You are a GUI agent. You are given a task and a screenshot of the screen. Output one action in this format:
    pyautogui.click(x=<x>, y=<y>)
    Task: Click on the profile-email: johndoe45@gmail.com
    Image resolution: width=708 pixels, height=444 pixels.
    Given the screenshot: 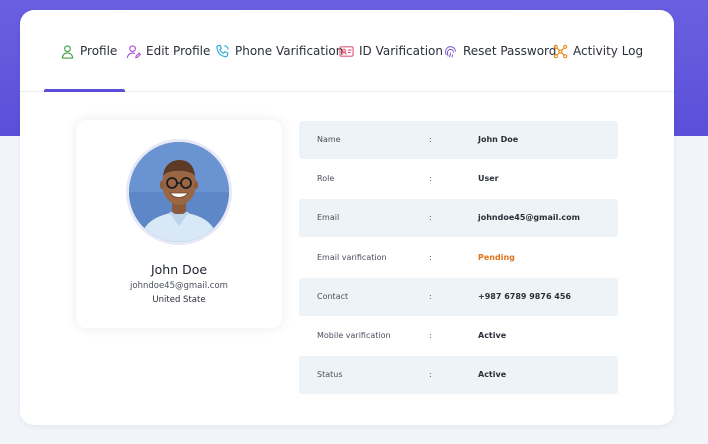 What is the action you would take?
    pyautogui.click(x=179, y=286)
    